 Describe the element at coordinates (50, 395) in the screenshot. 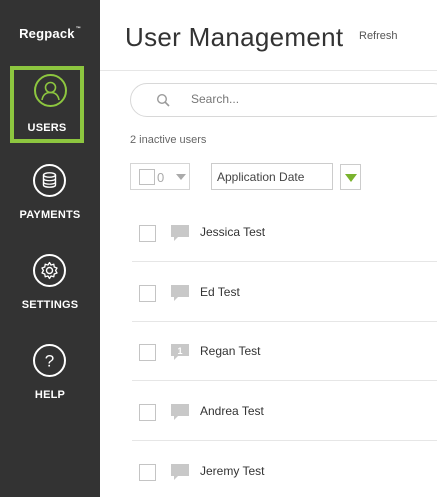

I see `sidebar-item-label: HELP` at that location.